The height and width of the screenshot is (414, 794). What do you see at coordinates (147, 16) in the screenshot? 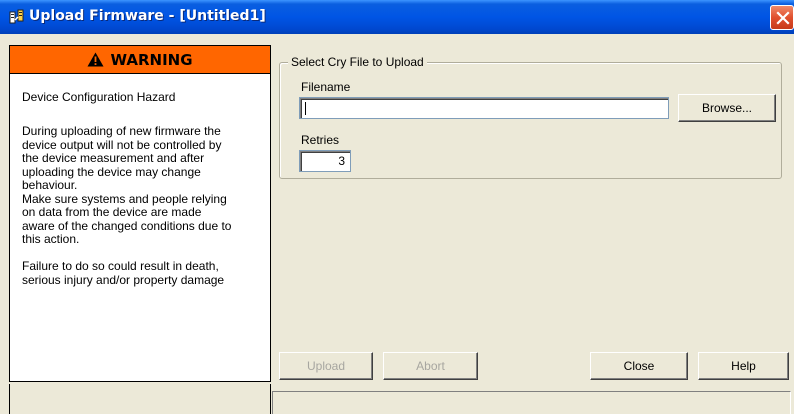
I see `window-title: Upload Firmware - [Untitled1]` at bounding box center [147, 16].